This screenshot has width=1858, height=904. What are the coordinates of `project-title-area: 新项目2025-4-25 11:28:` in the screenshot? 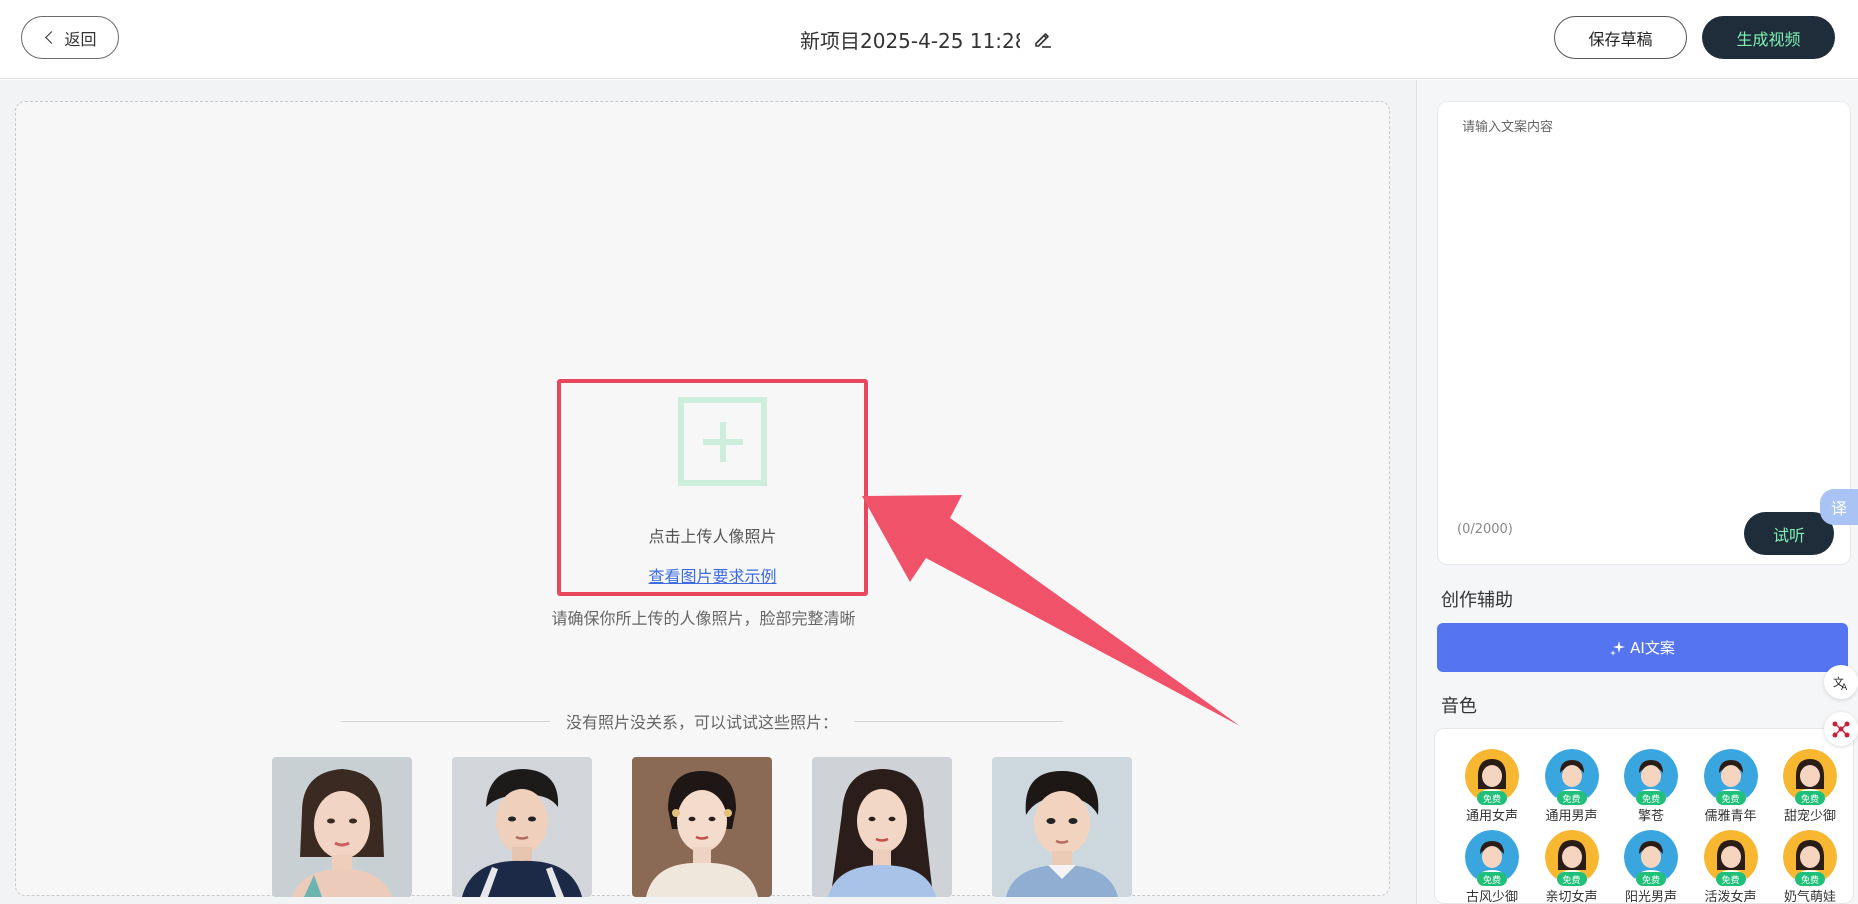 It's located at (927, 39).